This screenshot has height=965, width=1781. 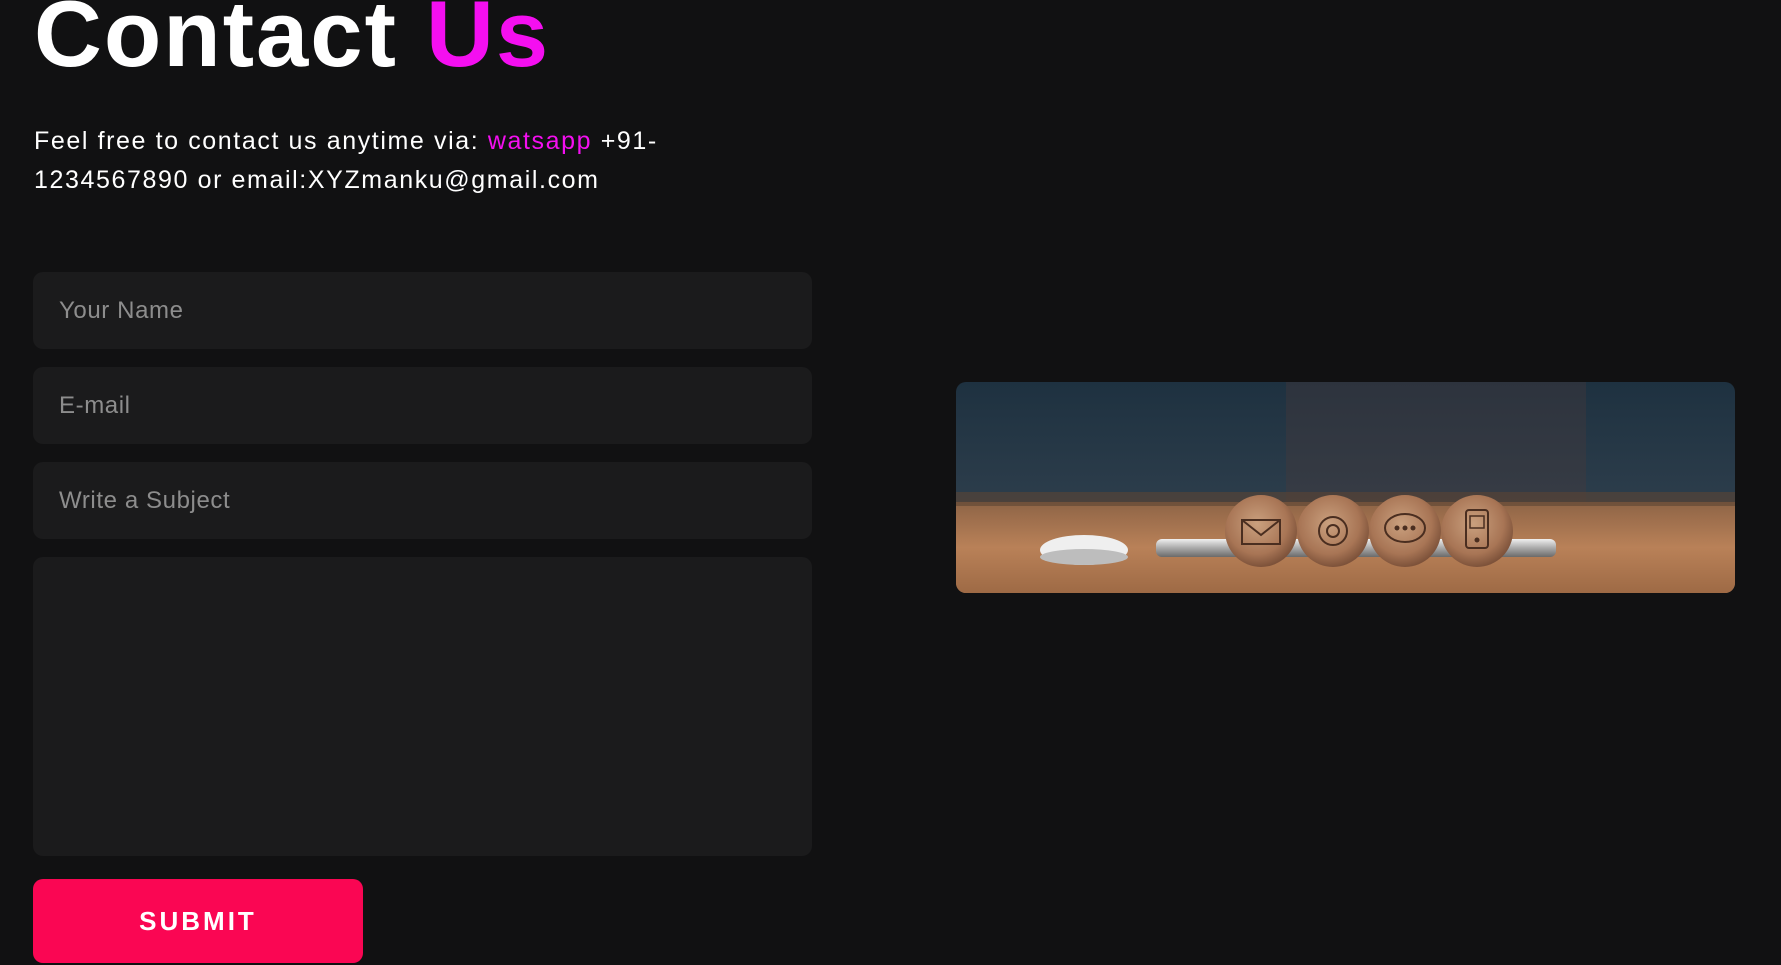 I want to click on chat-bubble-icon, so click(x=1405, y=531).